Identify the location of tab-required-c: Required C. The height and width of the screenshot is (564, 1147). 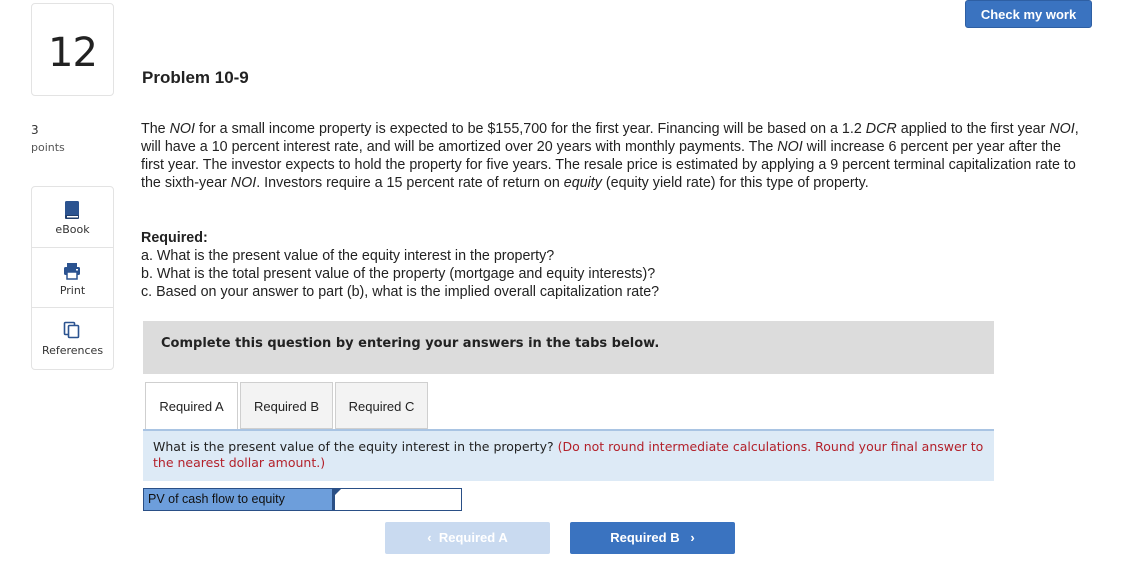
(381, 405).